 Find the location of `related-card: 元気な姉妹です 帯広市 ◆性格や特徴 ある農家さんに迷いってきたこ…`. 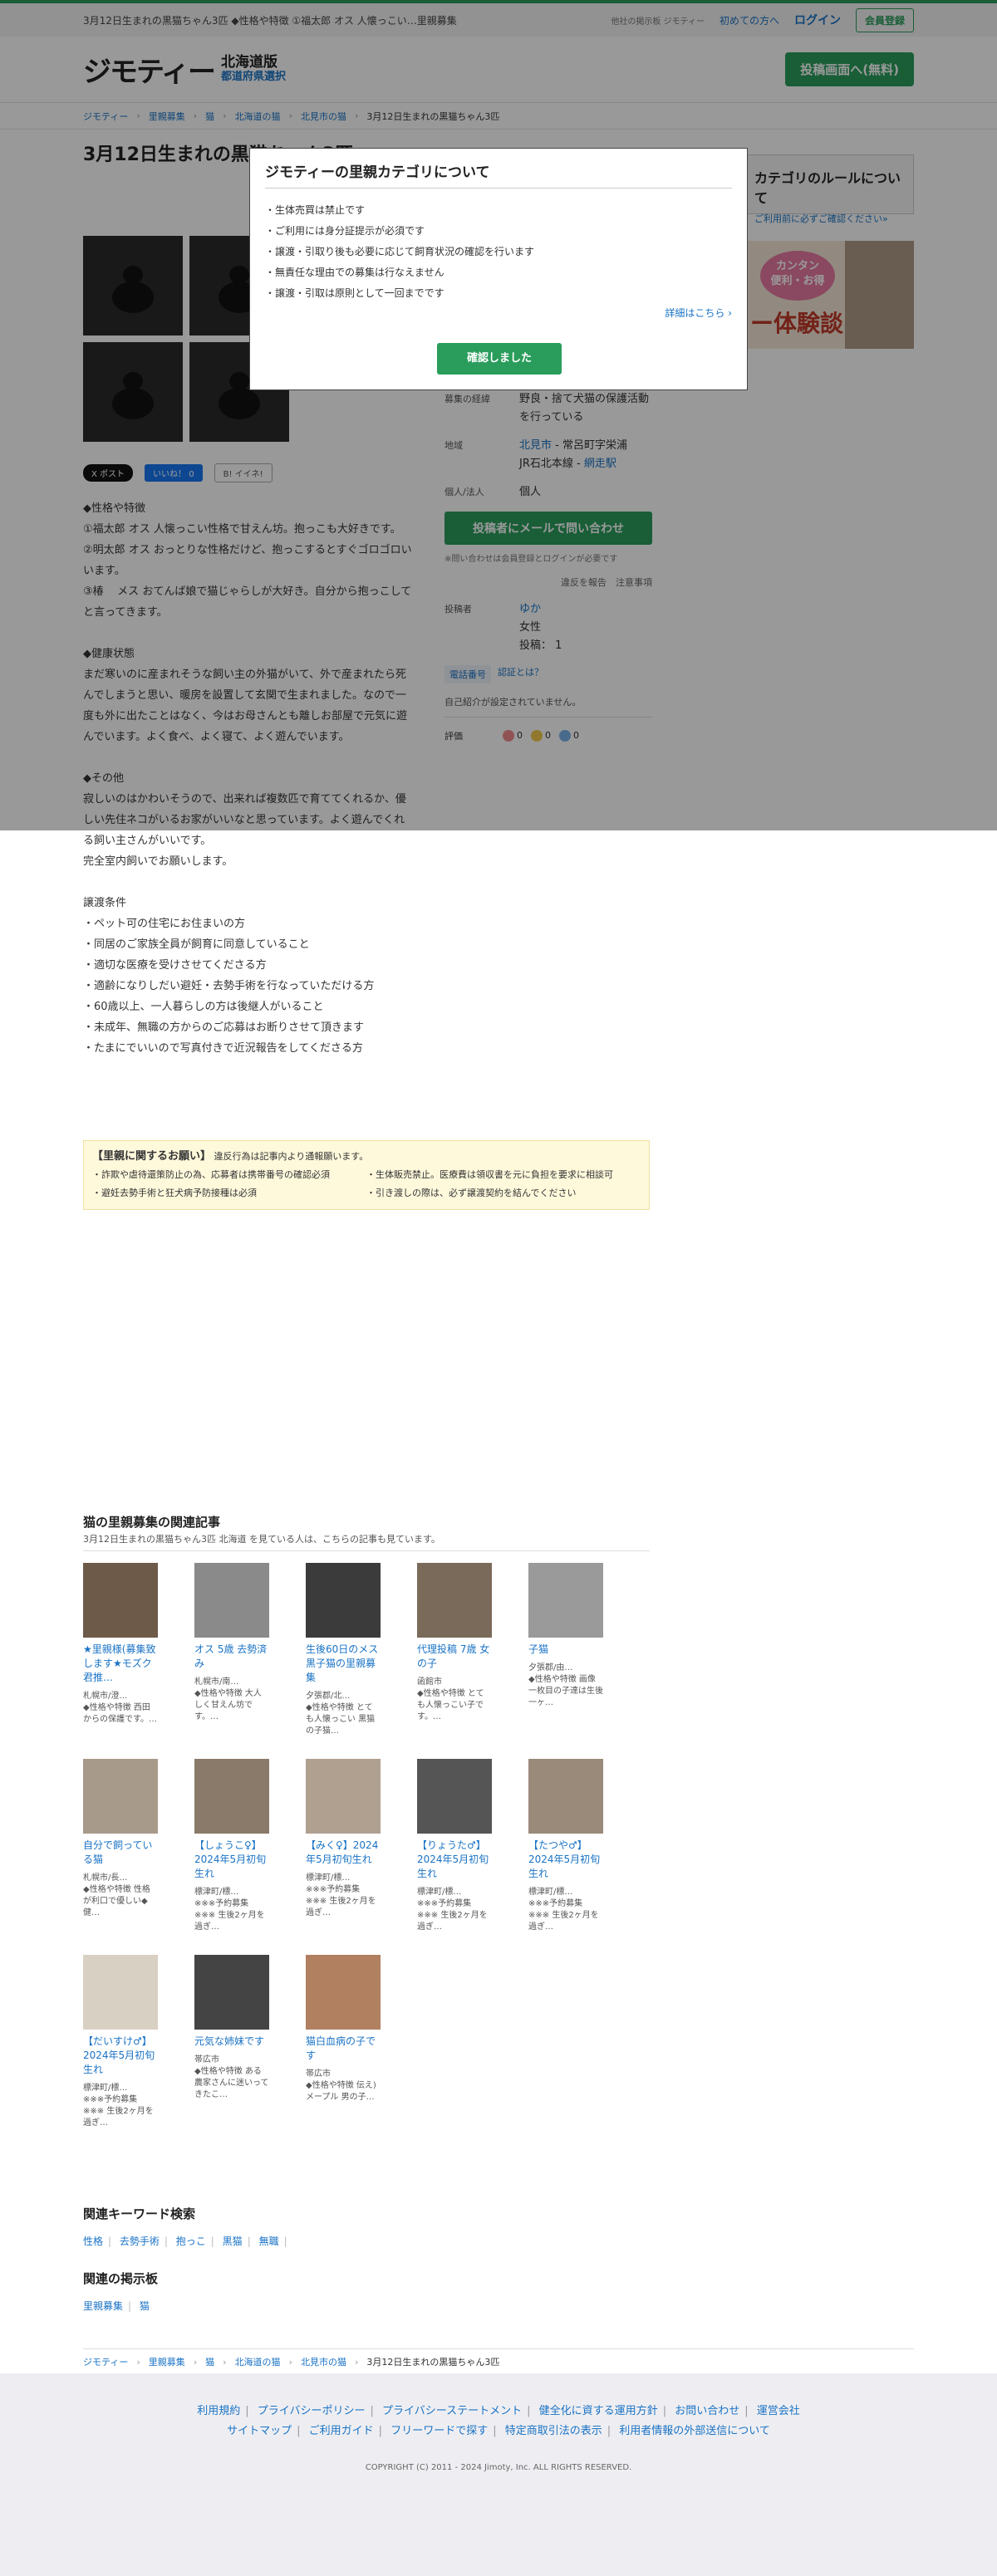

related-card: 元気な姉妹です 帯広市 ◆性格や特徴 ある農家さんに迷いってきたこ… is located at coordinates (231, 2028).